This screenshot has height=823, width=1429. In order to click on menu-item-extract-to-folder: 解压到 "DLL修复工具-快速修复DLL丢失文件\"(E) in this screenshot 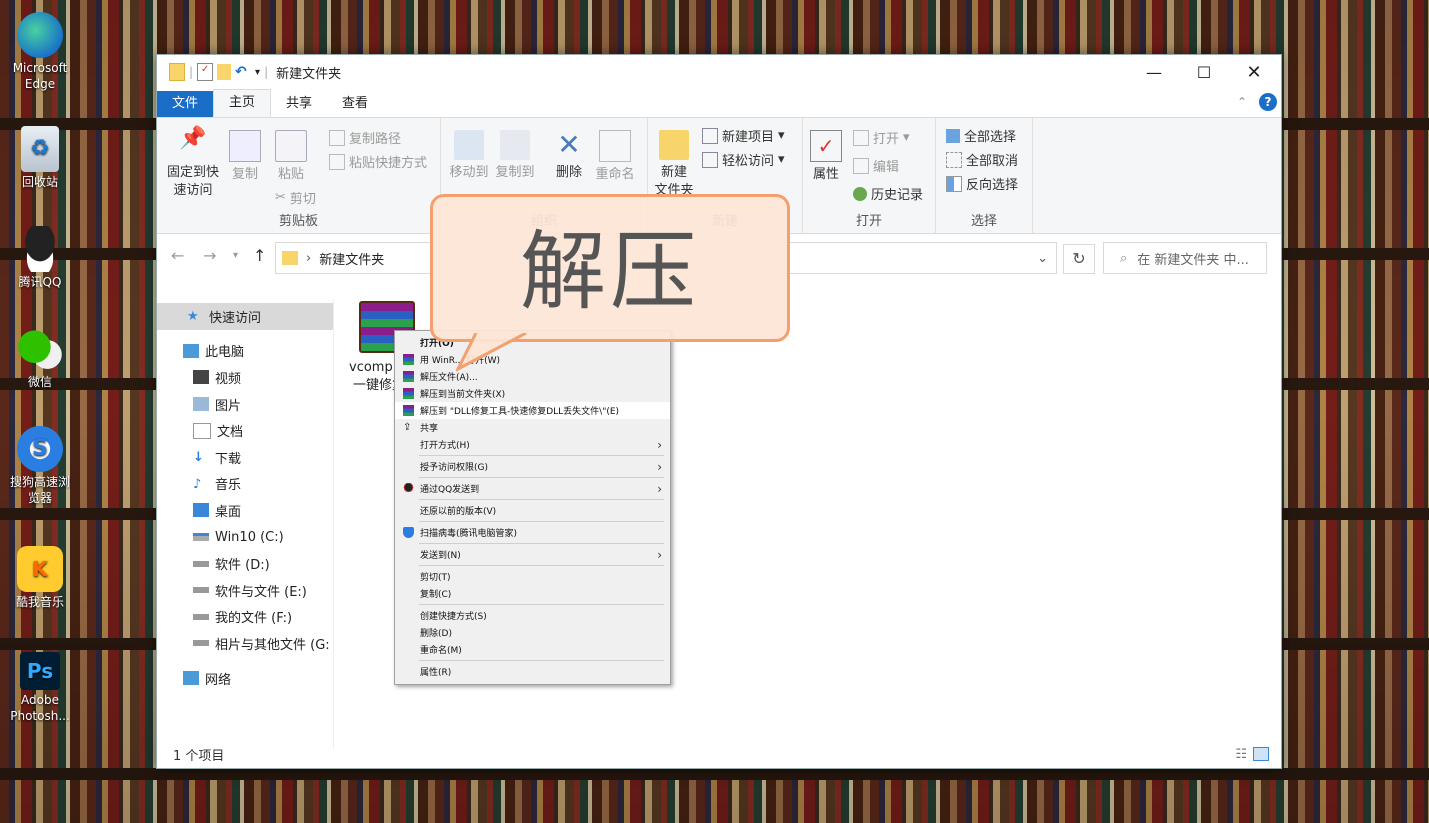, I will do `click(532, 410)`.